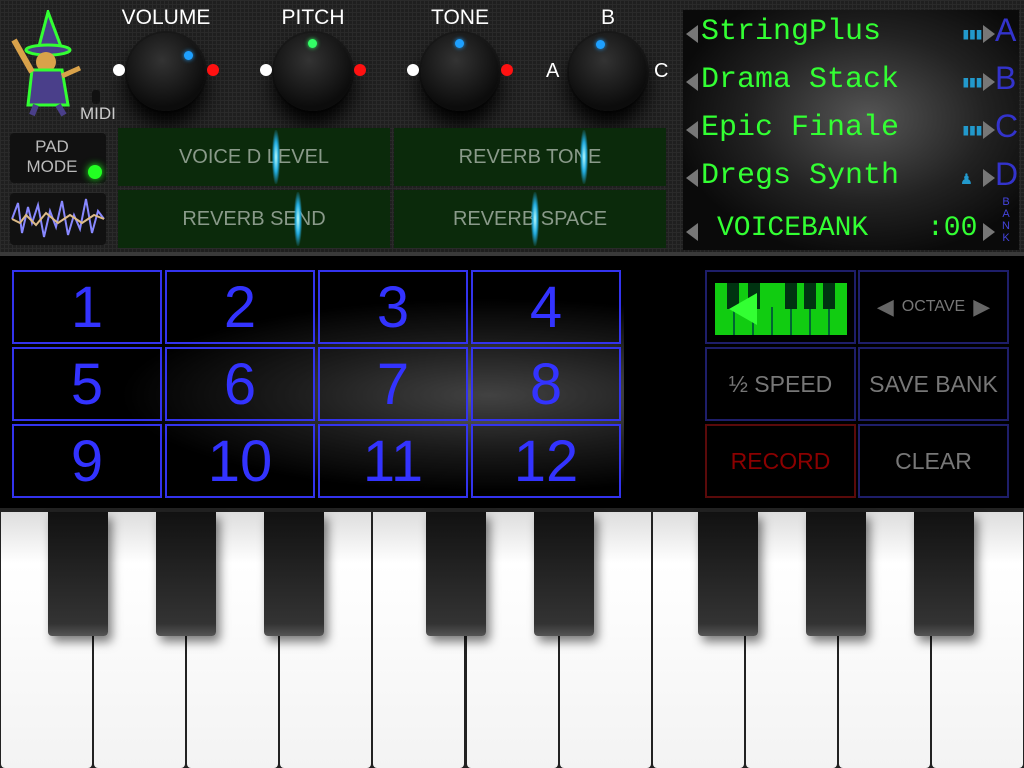 The width and height of the screenshot is (1024, 768). I want to click on voice-row: Drama Stack ▮▮▮ B, so click(851, 82).